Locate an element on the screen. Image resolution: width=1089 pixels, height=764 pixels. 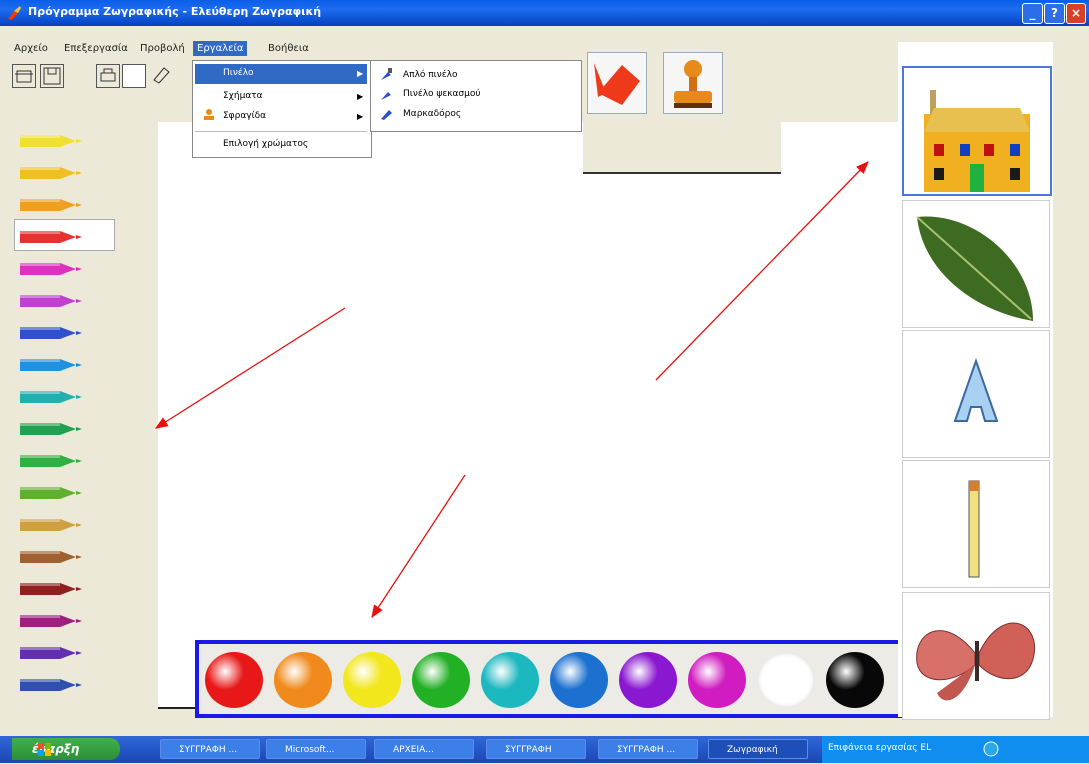
tray-text: Επιφάνεια εργασίας EL is located at coordinates (880, 748).